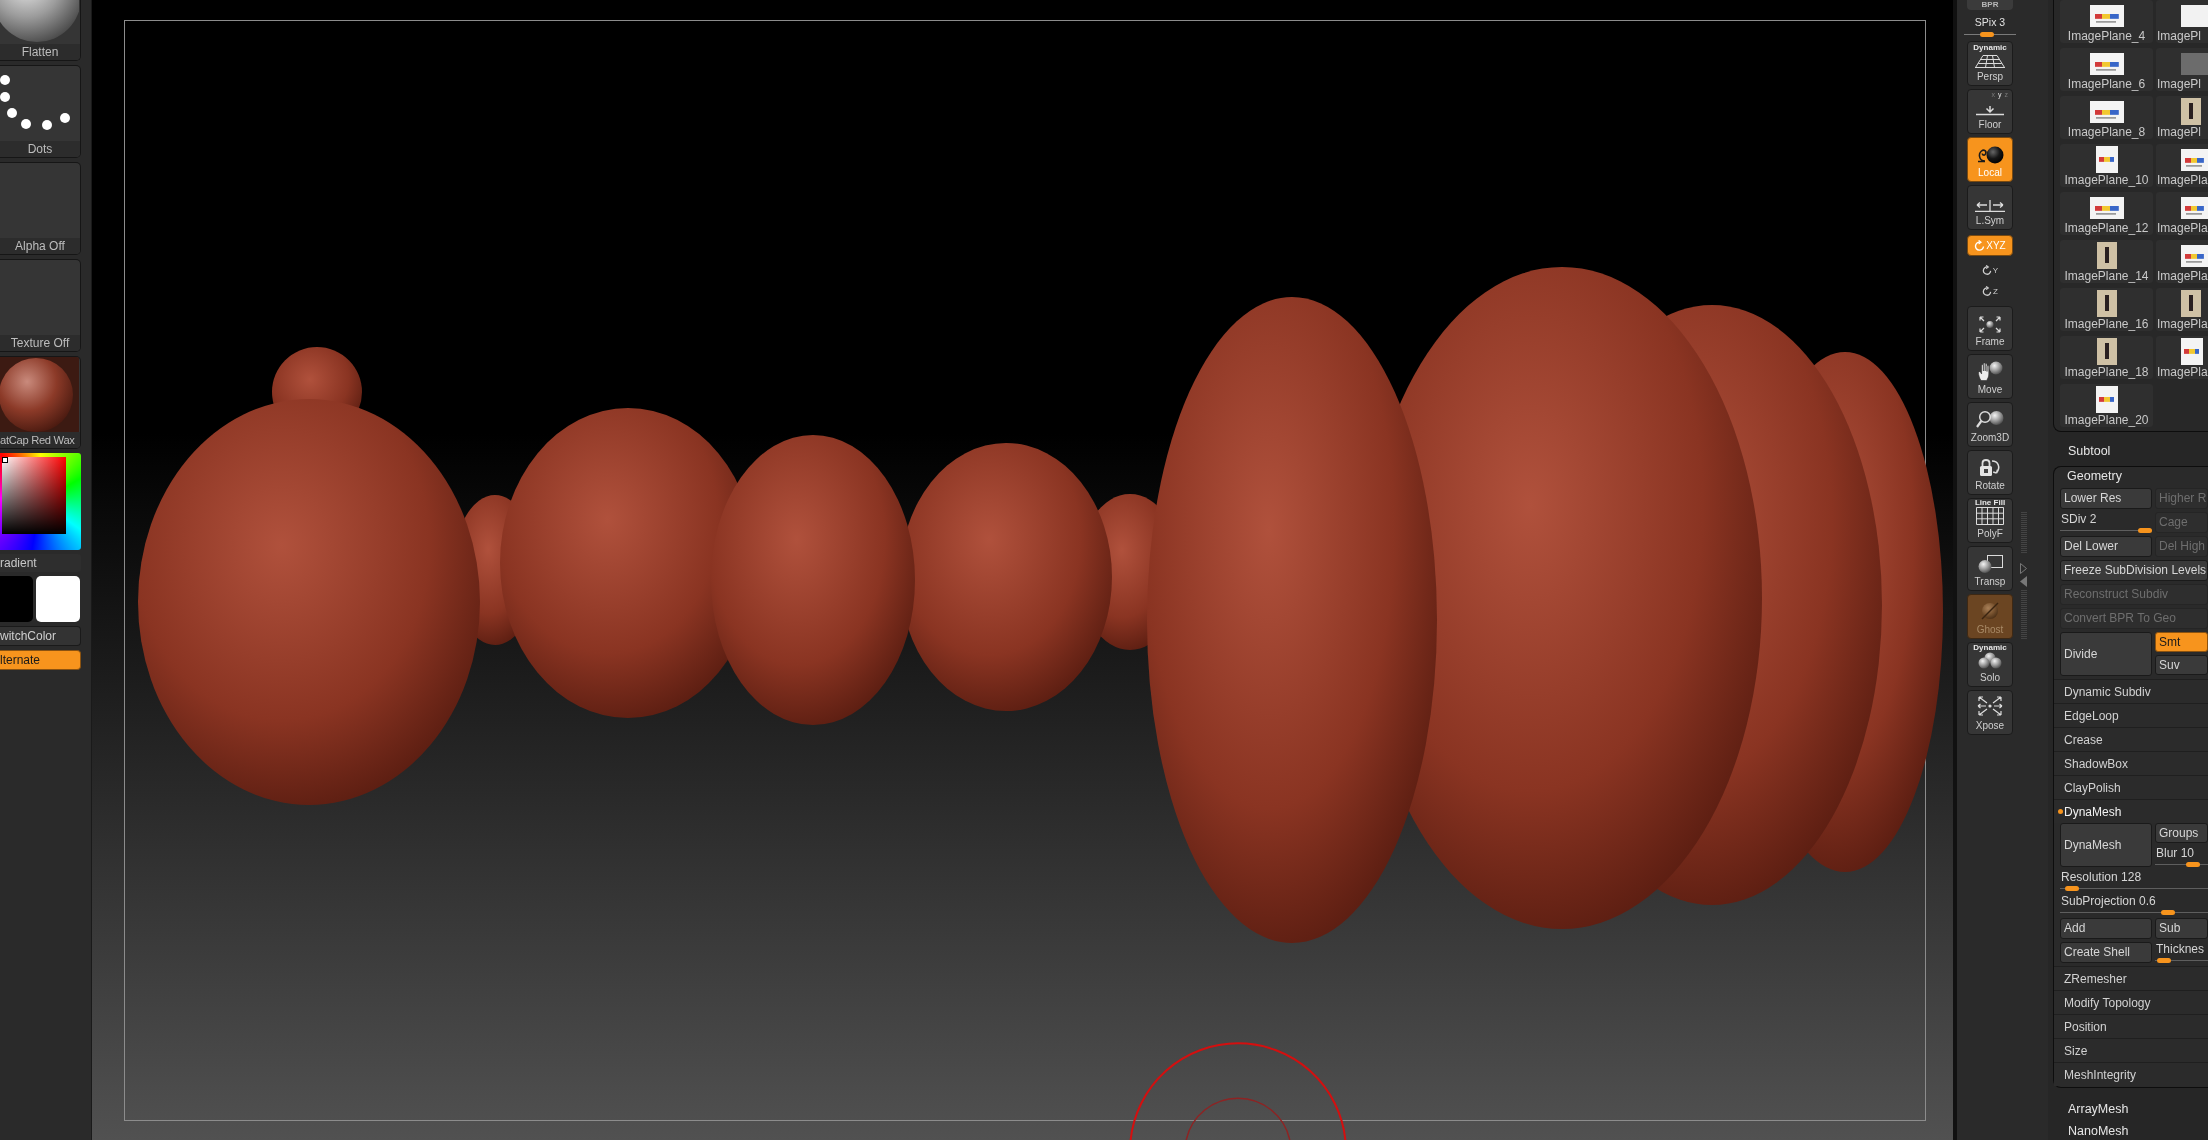 This screenshot has width=2208, height=1140. What do you see at coordinates (2106, 165) in the screenshot?
I see `image-plane-item: ImagePlane_10` at bounding box center [2106, 165].